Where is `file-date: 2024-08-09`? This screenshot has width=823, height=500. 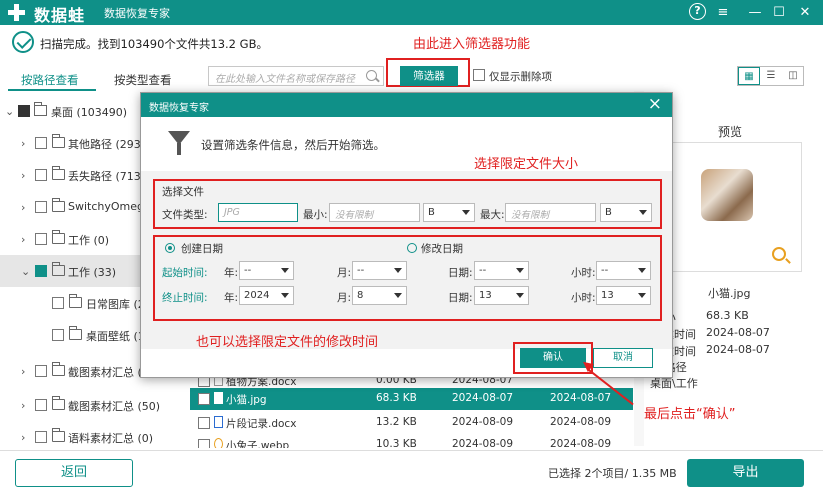
file-date: 2024-08-09 is located at coordinates (483, 443).